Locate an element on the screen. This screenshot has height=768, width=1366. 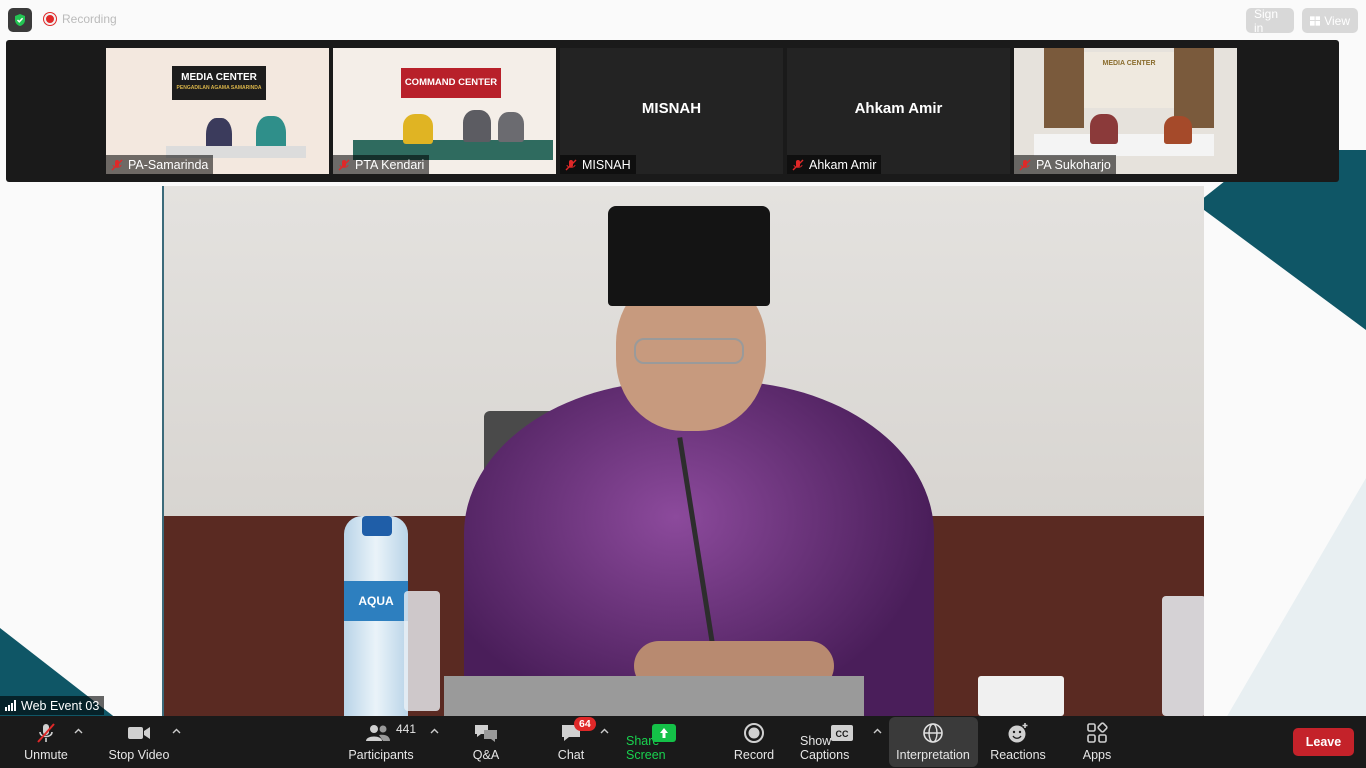
tile-banner: MEDIA CENTER is located at coordinates (1129, 80).